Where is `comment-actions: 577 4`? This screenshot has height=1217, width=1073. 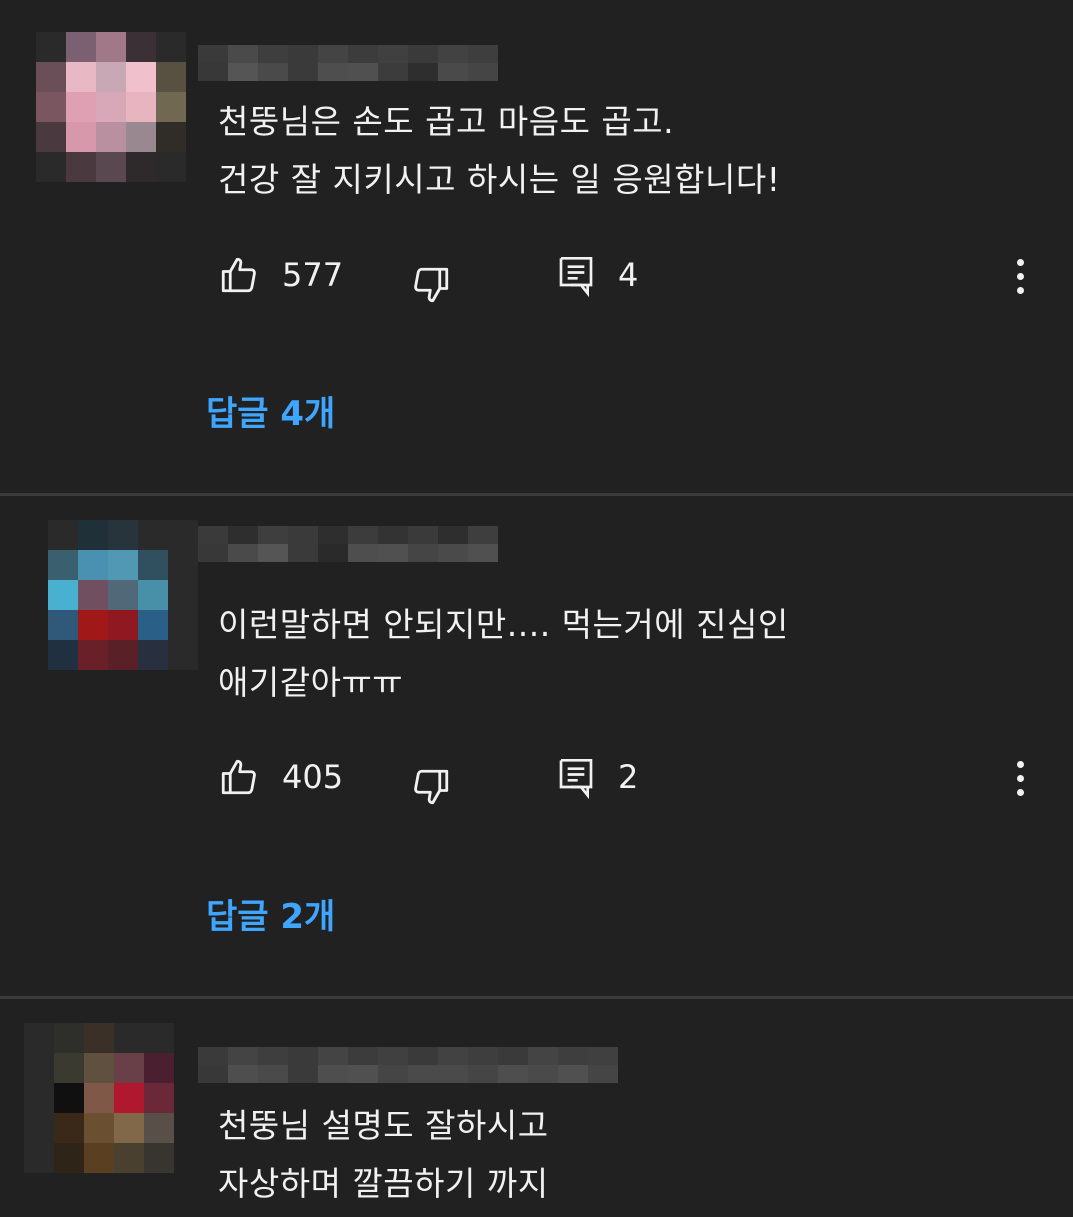
comment-actions: 577 4 is located at coordinates (638, 276).